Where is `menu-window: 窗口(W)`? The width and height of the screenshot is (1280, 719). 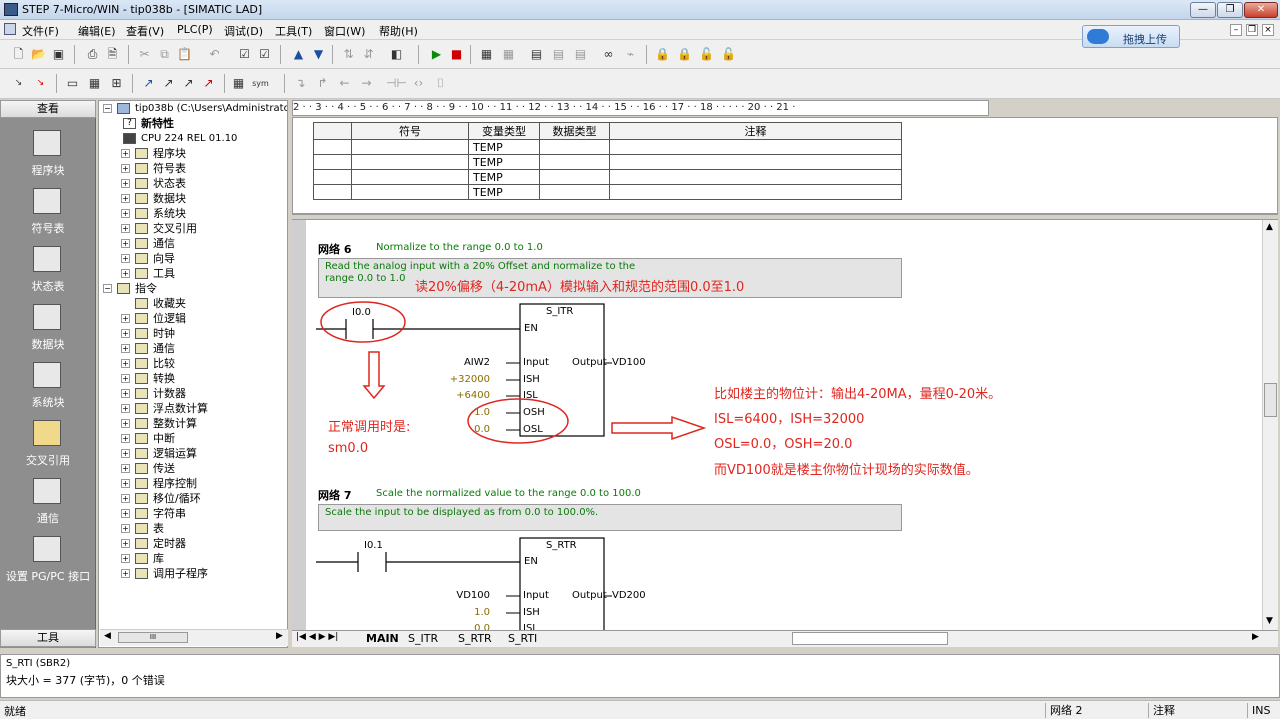
menu-window: 窗口(W) is located at coordinates (344, 31).